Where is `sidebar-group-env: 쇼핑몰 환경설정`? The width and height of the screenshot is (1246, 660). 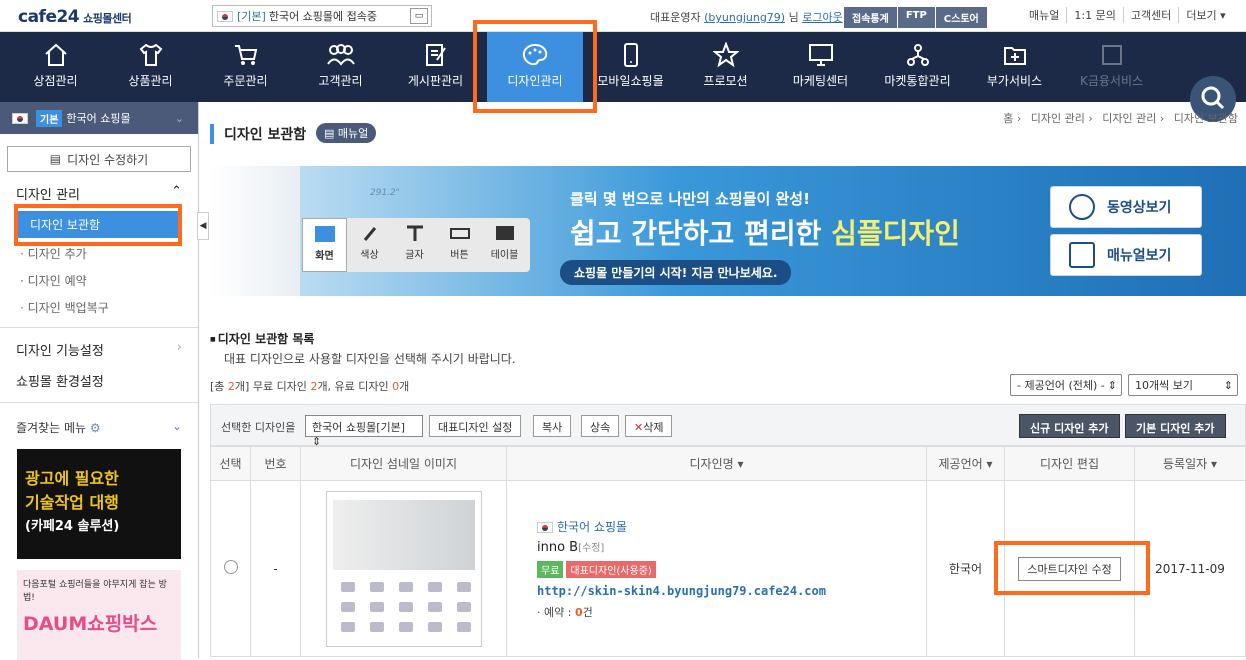
sidebar-group-env: 쇼핑몰 환경설정 is located at coordinates (99, 380).